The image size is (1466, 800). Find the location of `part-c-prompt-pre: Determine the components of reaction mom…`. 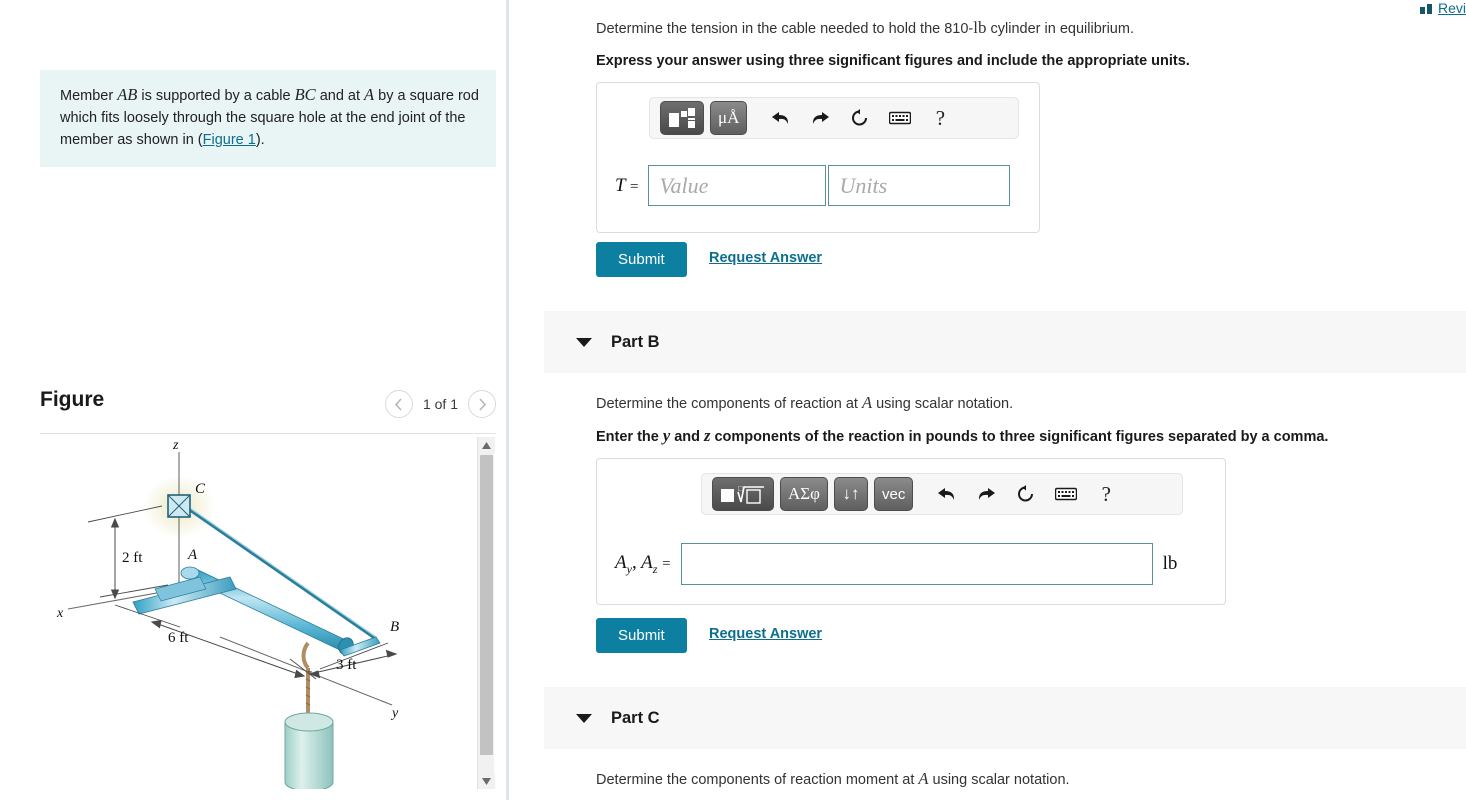

part-c-prompt-pre: Determine the components of reaction mom… is located at coordinates (757, 780).